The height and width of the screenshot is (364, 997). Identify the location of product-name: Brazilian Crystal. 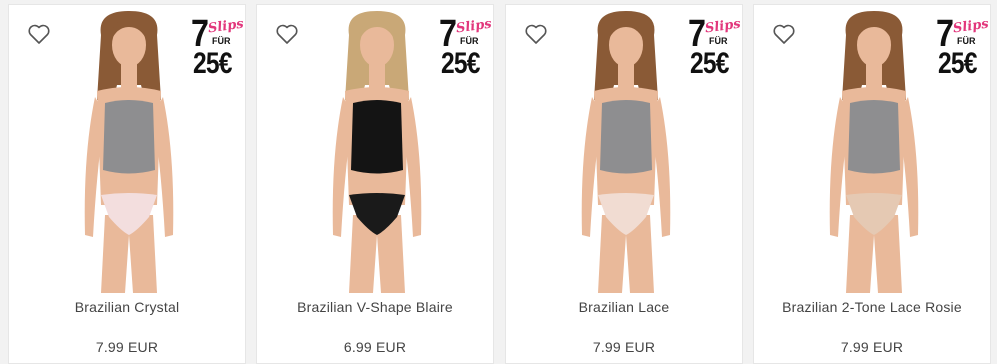
(127, 307).